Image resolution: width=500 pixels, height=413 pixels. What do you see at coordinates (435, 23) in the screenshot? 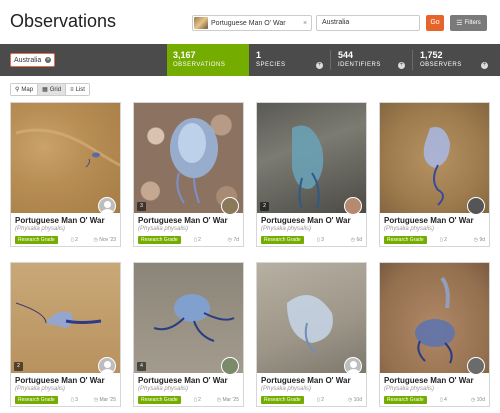
I see `go-button: Go` at bounding box center [435, 23].